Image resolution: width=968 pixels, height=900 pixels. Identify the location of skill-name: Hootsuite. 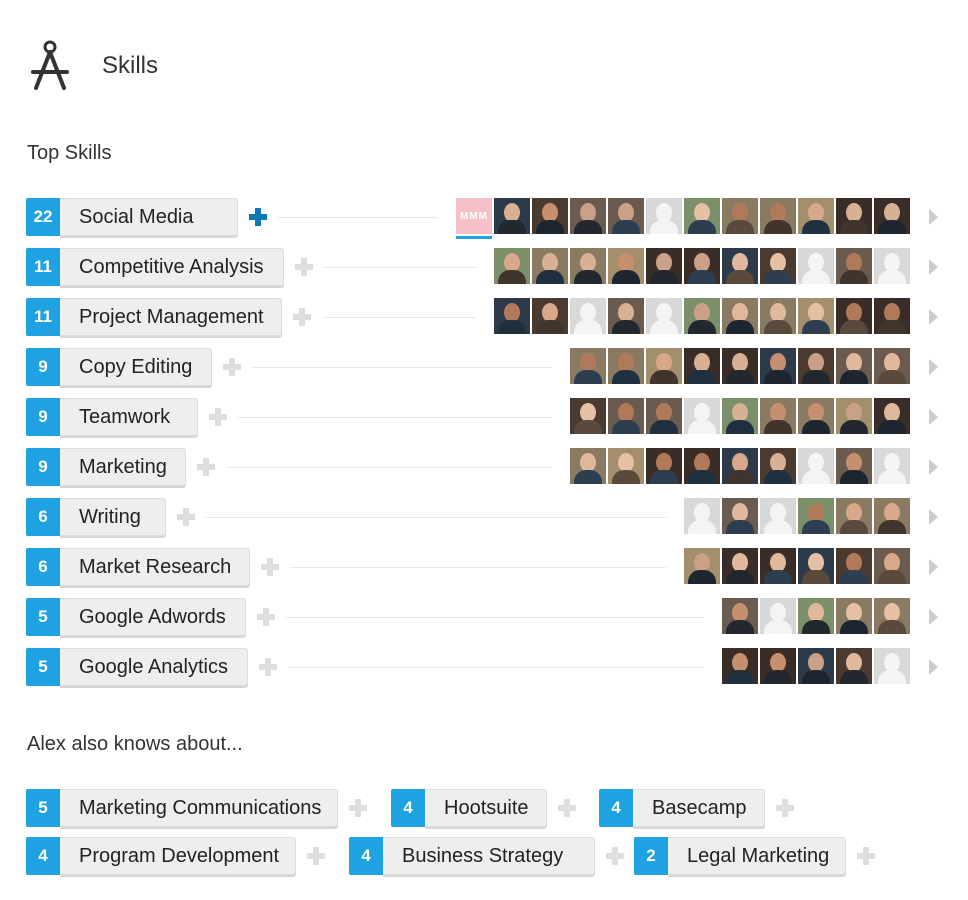
(486, 808).